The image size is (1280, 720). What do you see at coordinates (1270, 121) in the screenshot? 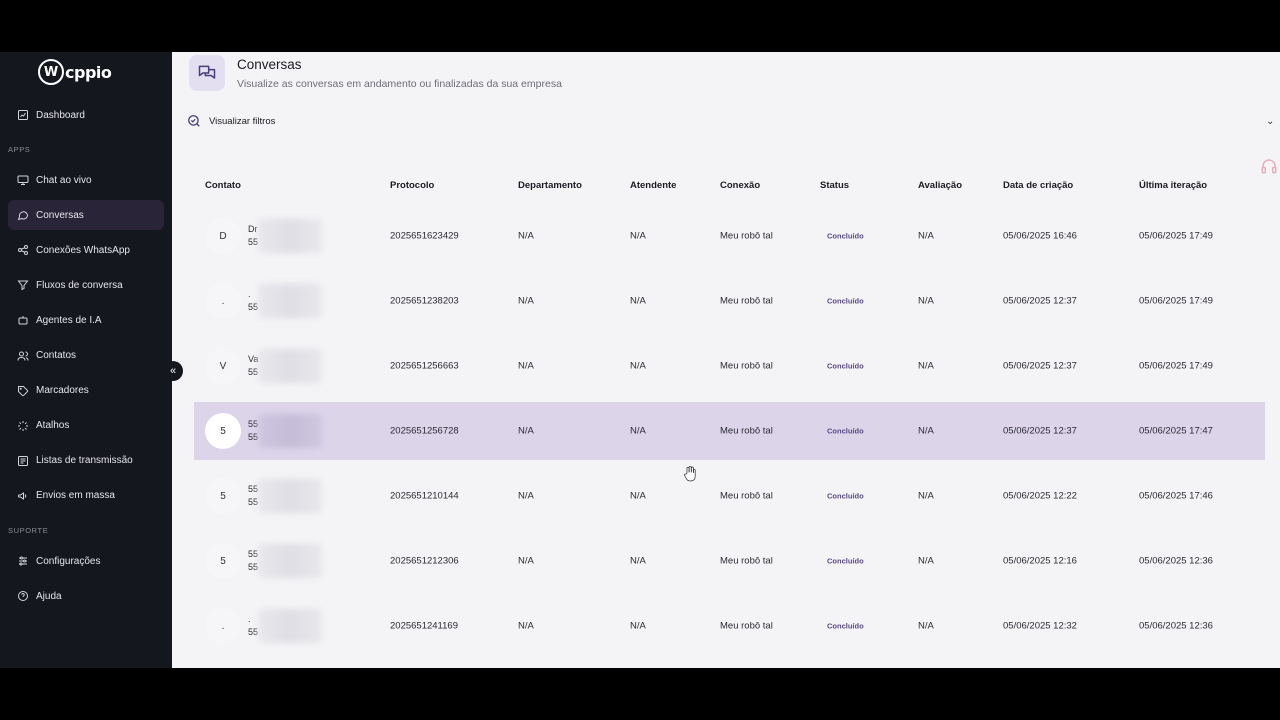
I see `chevron-down-icon: ⌄` at bounding box center [1270, 121].